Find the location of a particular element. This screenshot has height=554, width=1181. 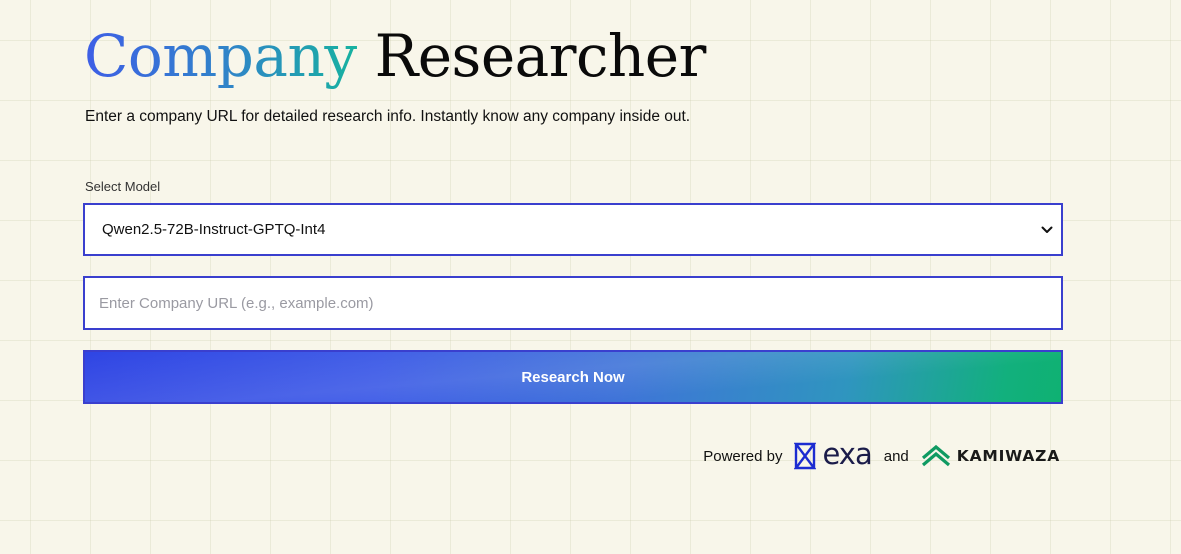

page-title-accent: Company is located at coordinates (220, 56).